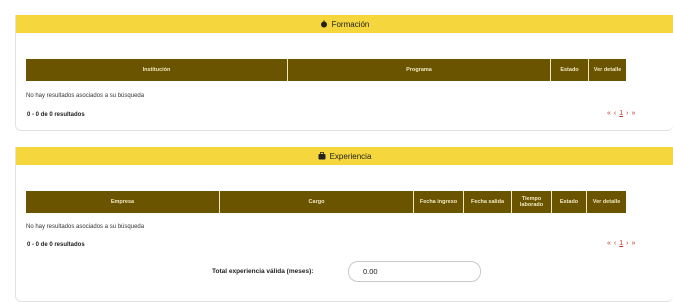 Image resolution: width=673 pixels, height=306 pixels. What do you see at coordinates (414, 271) in the screenshot?
I see `total-experiencia-field` at bounding box center [414, 271].